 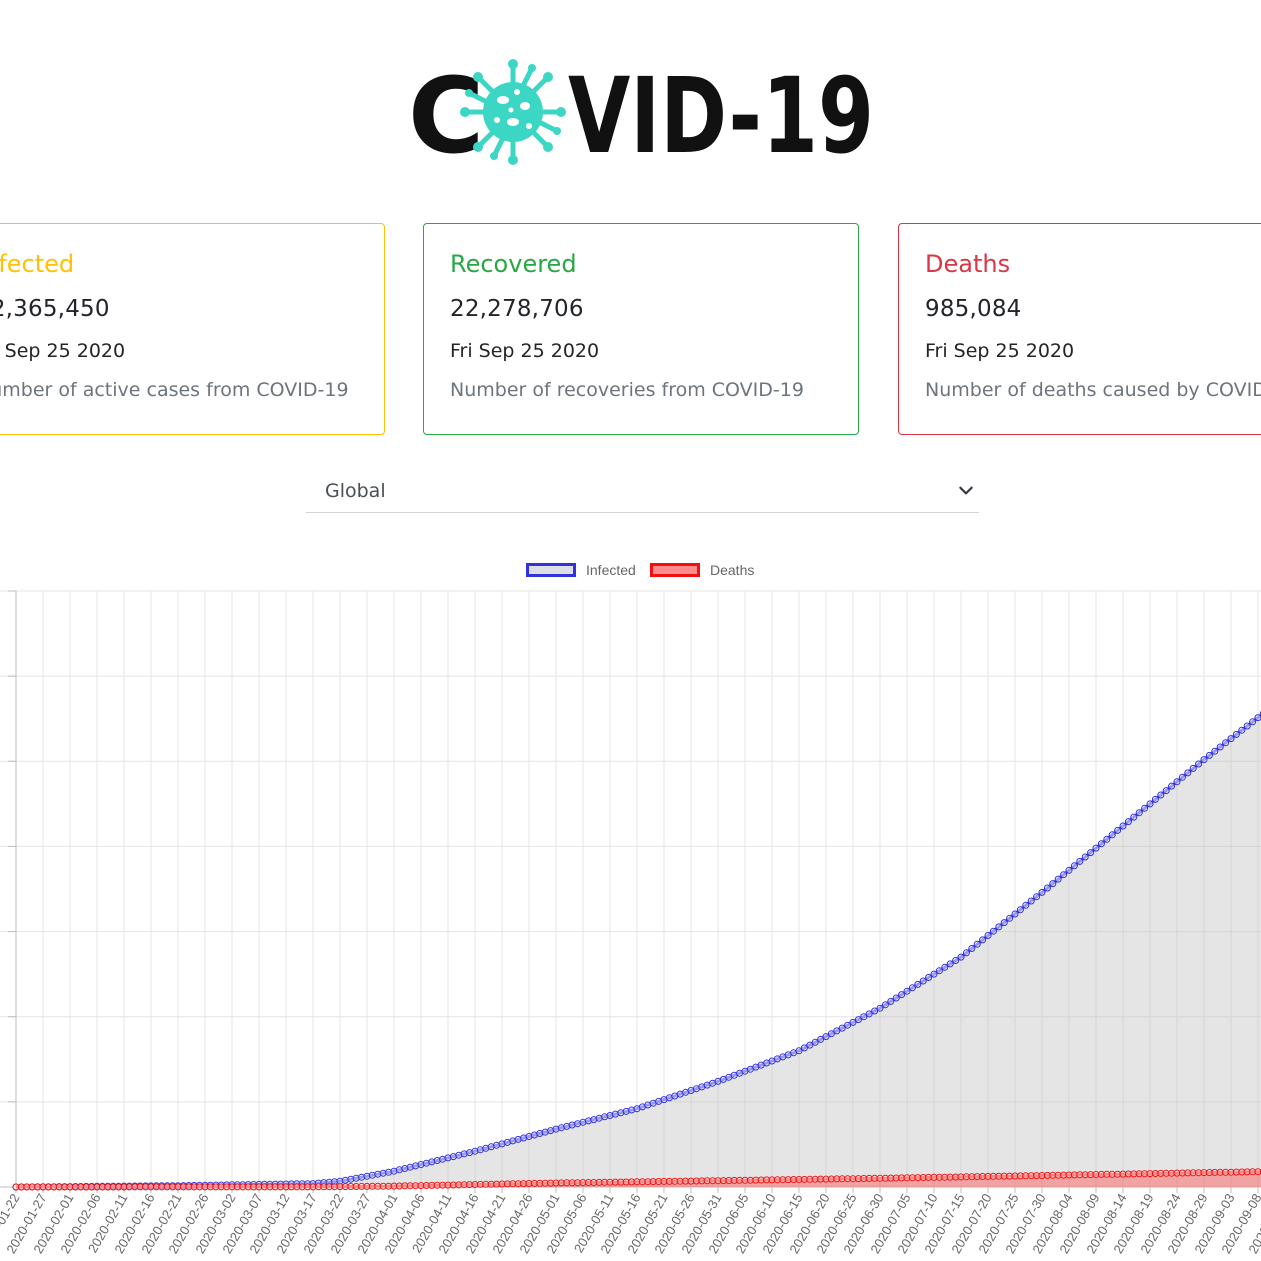 What do you see at coordinates (675, 570) in the screenshot?
I see `legend-swatch-deaths` at bounding box center [675, 570].